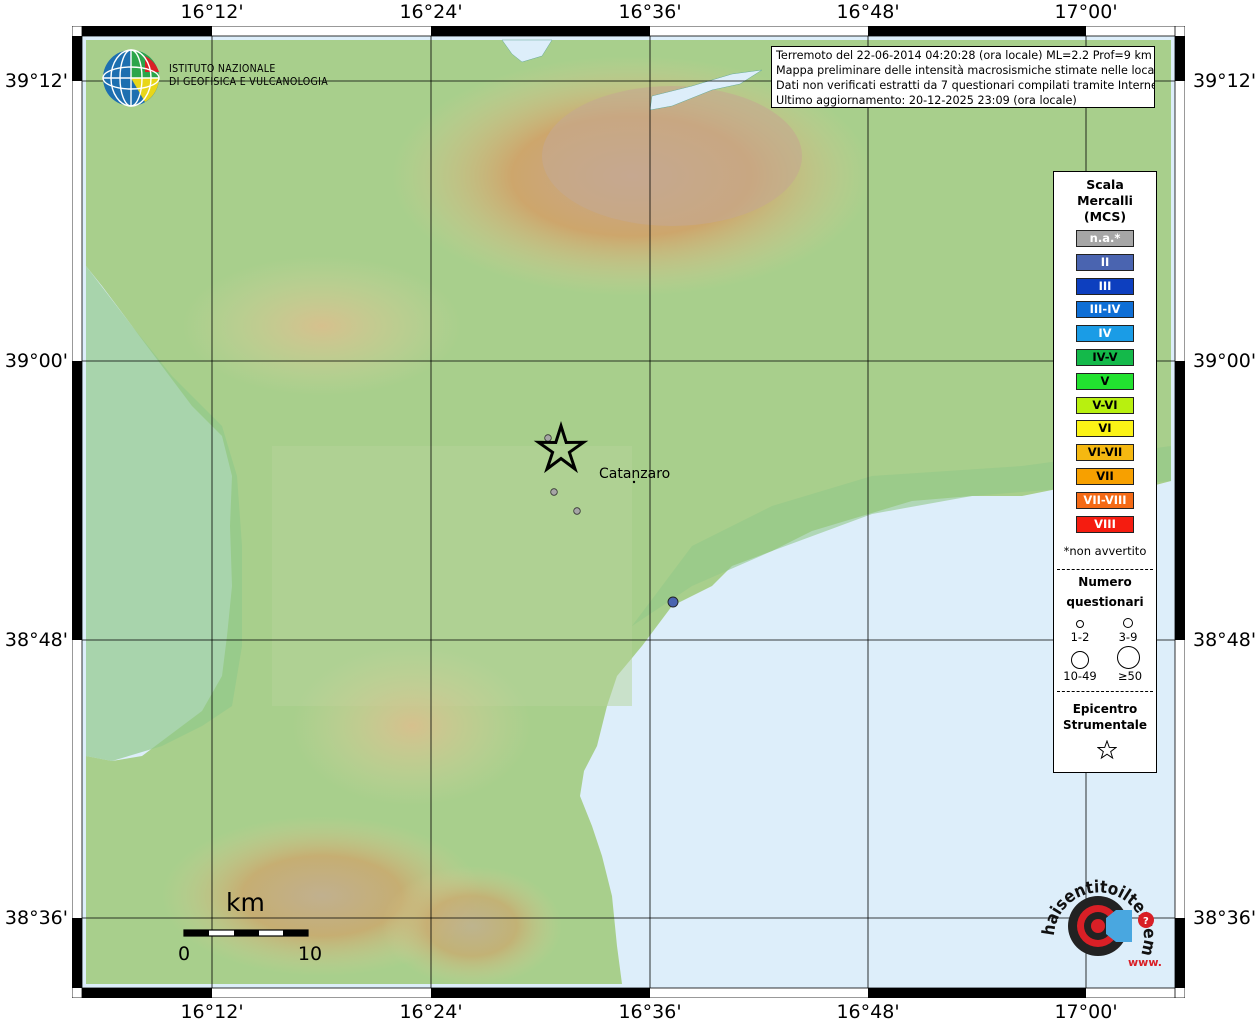 This screenshot has height=1024, width=1257. Describe the element at coordinates (1105, 262) in the screenshot. I see `legend-item: II` at that location.